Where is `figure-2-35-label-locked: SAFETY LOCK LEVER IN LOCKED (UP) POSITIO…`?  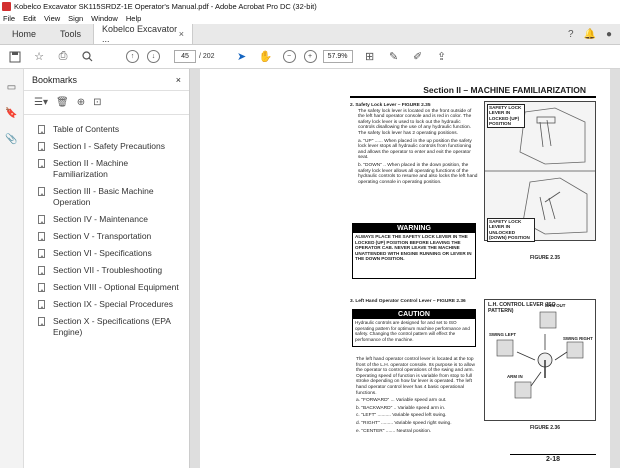
figure-2-35-label-locked: SAFETY LOCK LEVER IN LOCKED (UP) POSITIO… is located at coordinates (506, 116).